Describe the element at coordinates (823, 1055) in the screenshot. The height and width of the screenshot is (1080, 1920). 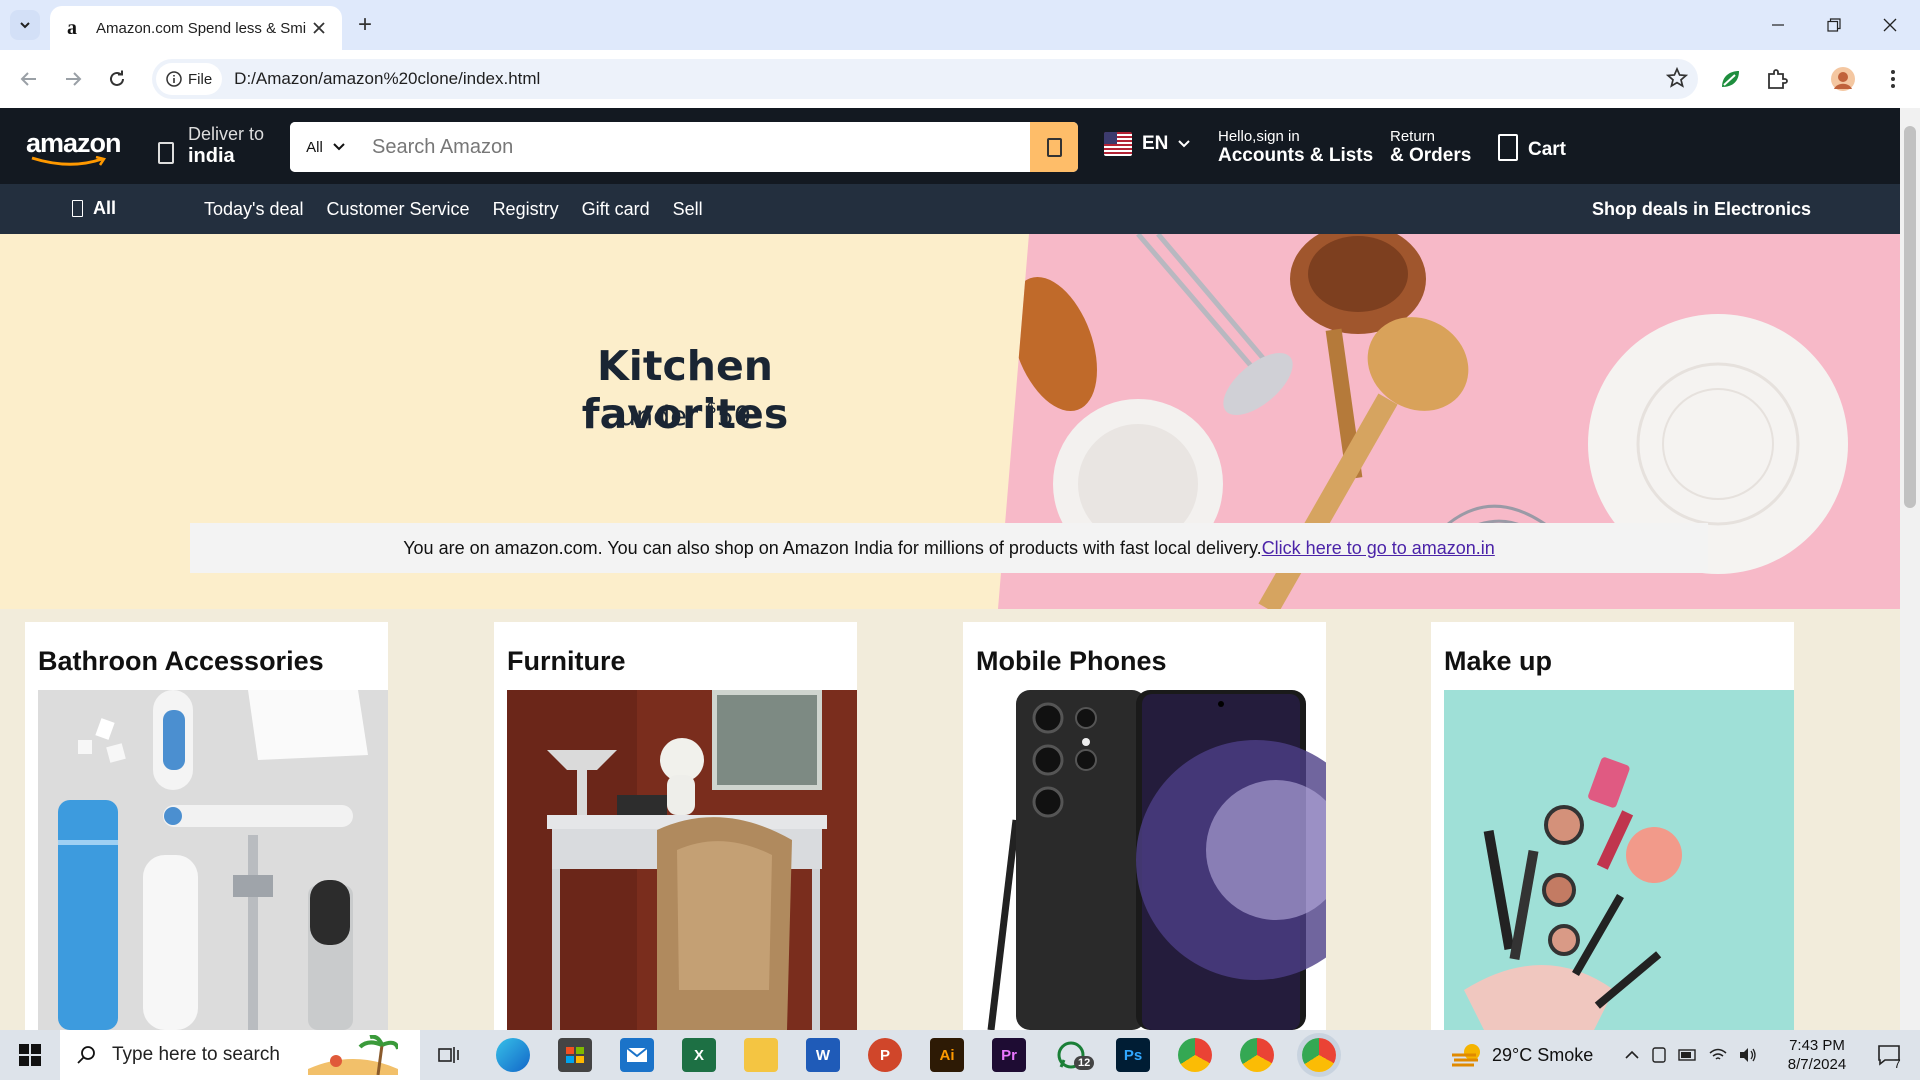
I see `word-icon: W` at that location.